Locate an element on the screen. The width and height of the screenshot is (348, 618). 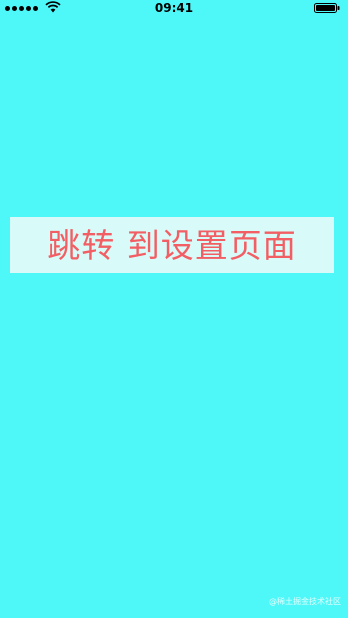
go-to-settings-label: 跳转 到设置页面 is located at coordinates (172, 245).